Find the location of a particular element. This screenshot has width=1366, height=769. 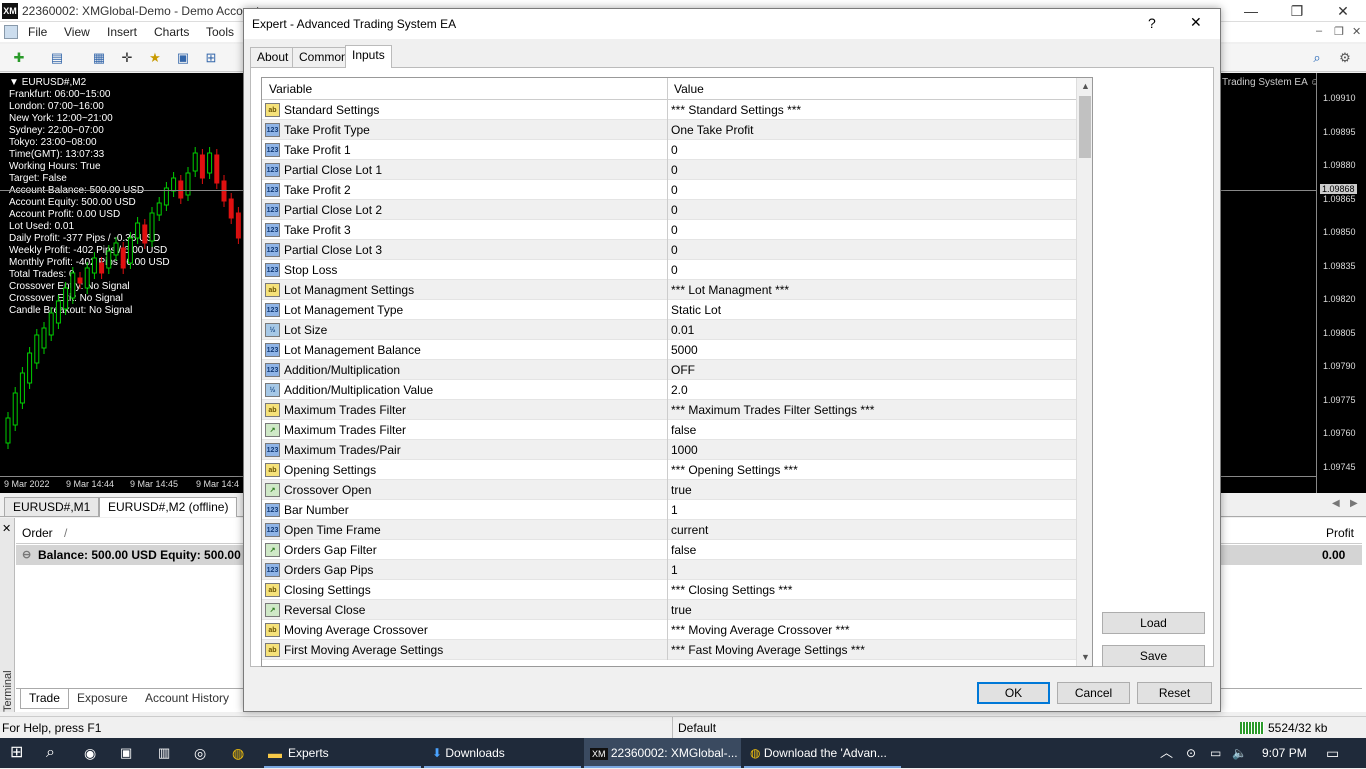

input-value: 0.01 is located at coordinates (682, 330).